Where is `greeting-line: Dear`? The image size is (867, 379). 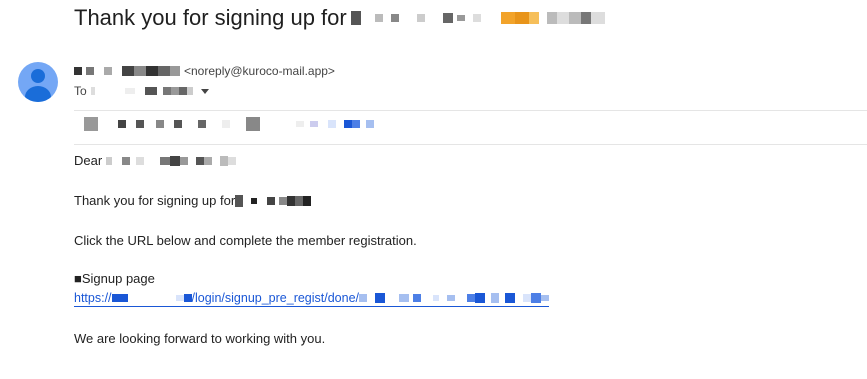
greeting-line: Dear is located at coordinates (155, 160).